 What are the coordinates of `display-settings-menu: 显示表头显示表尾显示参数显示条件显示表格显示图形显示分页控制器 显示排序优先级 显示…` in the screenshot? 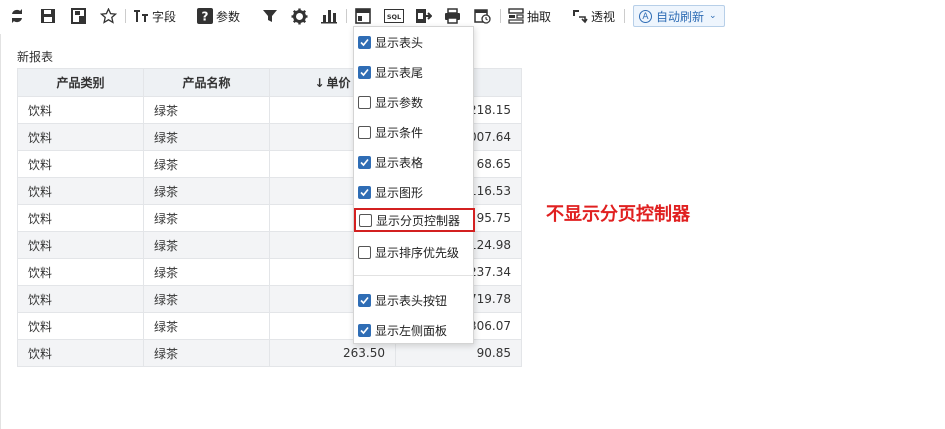 It's located at (414, 185).